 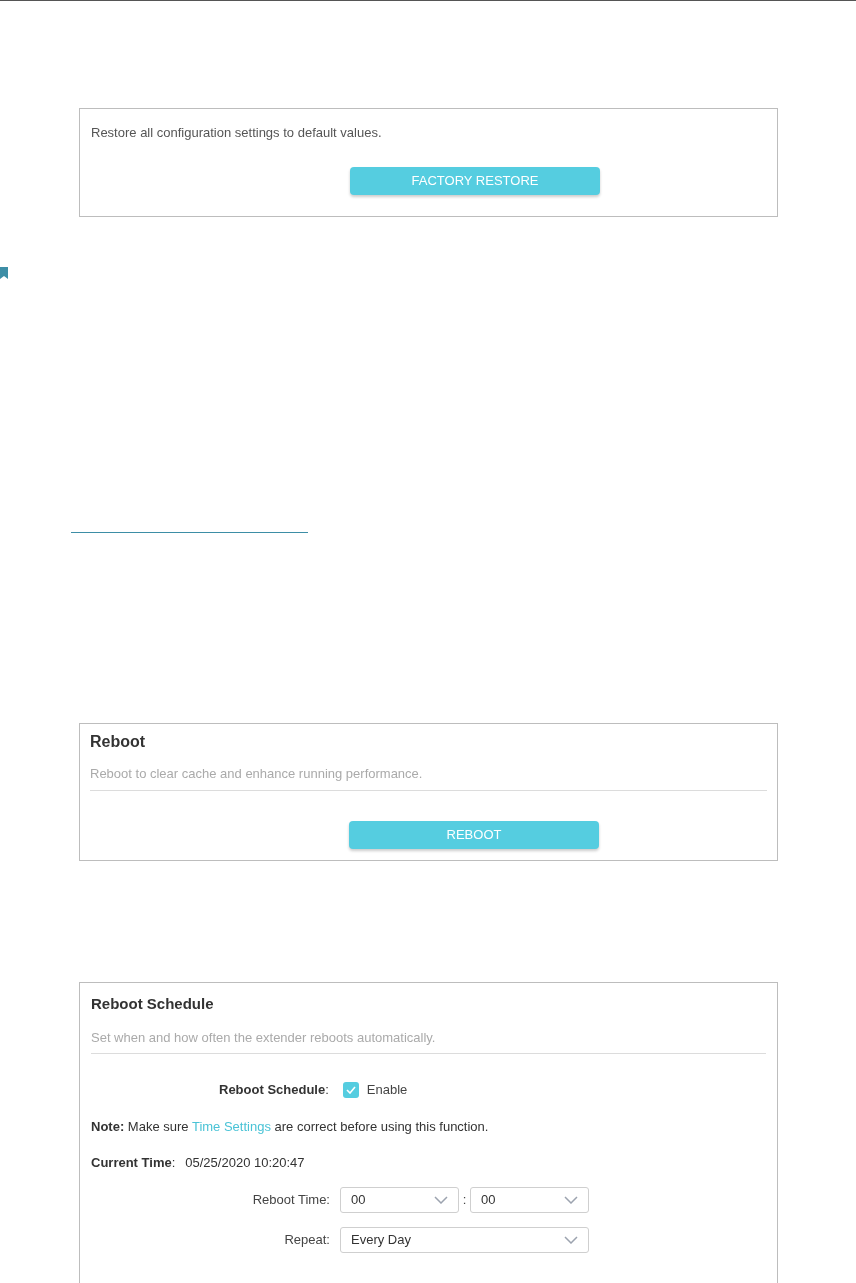 I want to click on note-text: Note: Make sure Time Settings are correct before using this function., so click(x=290, y=1126).